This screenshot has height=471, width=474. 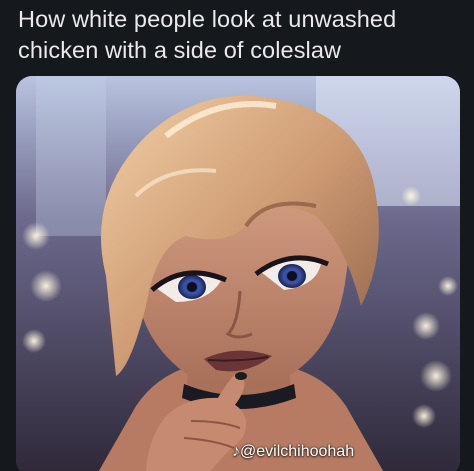 What do you see at coordinates (207, 19) in the screenshot?
I see `caption-line-1: How white people look at unwashed` at bounding box center [207, 19].